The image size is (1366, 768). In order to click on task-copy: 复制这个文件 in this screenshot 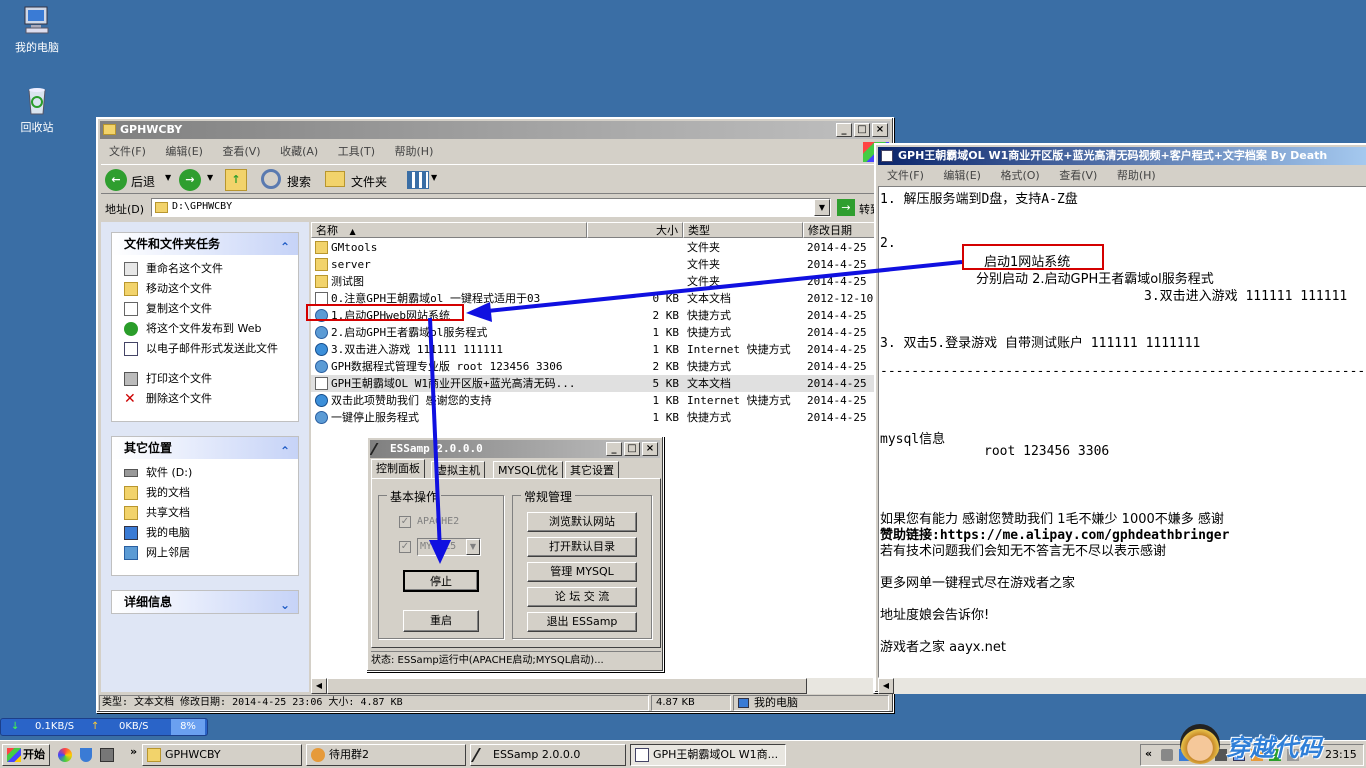, I will do `click(205, 309)`.